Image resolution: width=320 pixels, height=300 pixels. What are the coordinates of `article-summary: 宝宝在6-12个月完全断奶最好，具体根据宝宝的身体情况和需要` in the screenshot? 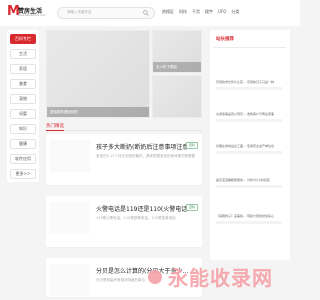 It's located at (145, 156).